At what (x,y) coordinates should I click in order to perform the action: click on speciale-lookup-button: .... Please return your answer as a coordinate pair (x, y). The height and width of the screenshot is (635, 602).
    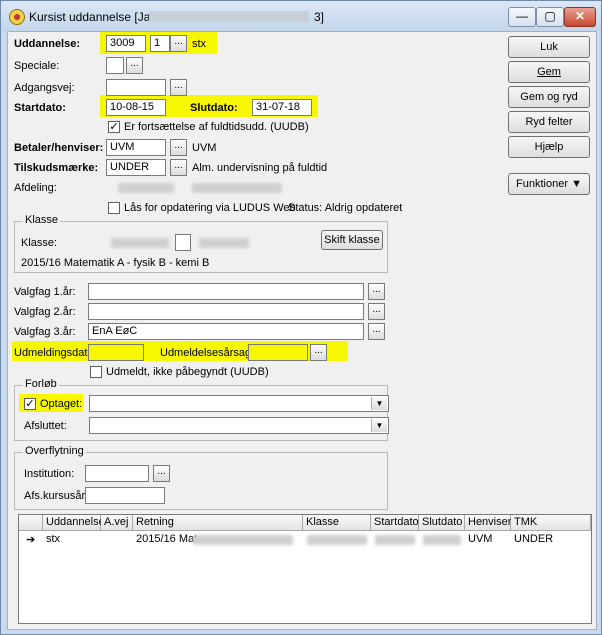
    Looking at the image, I should click on (134, 65).